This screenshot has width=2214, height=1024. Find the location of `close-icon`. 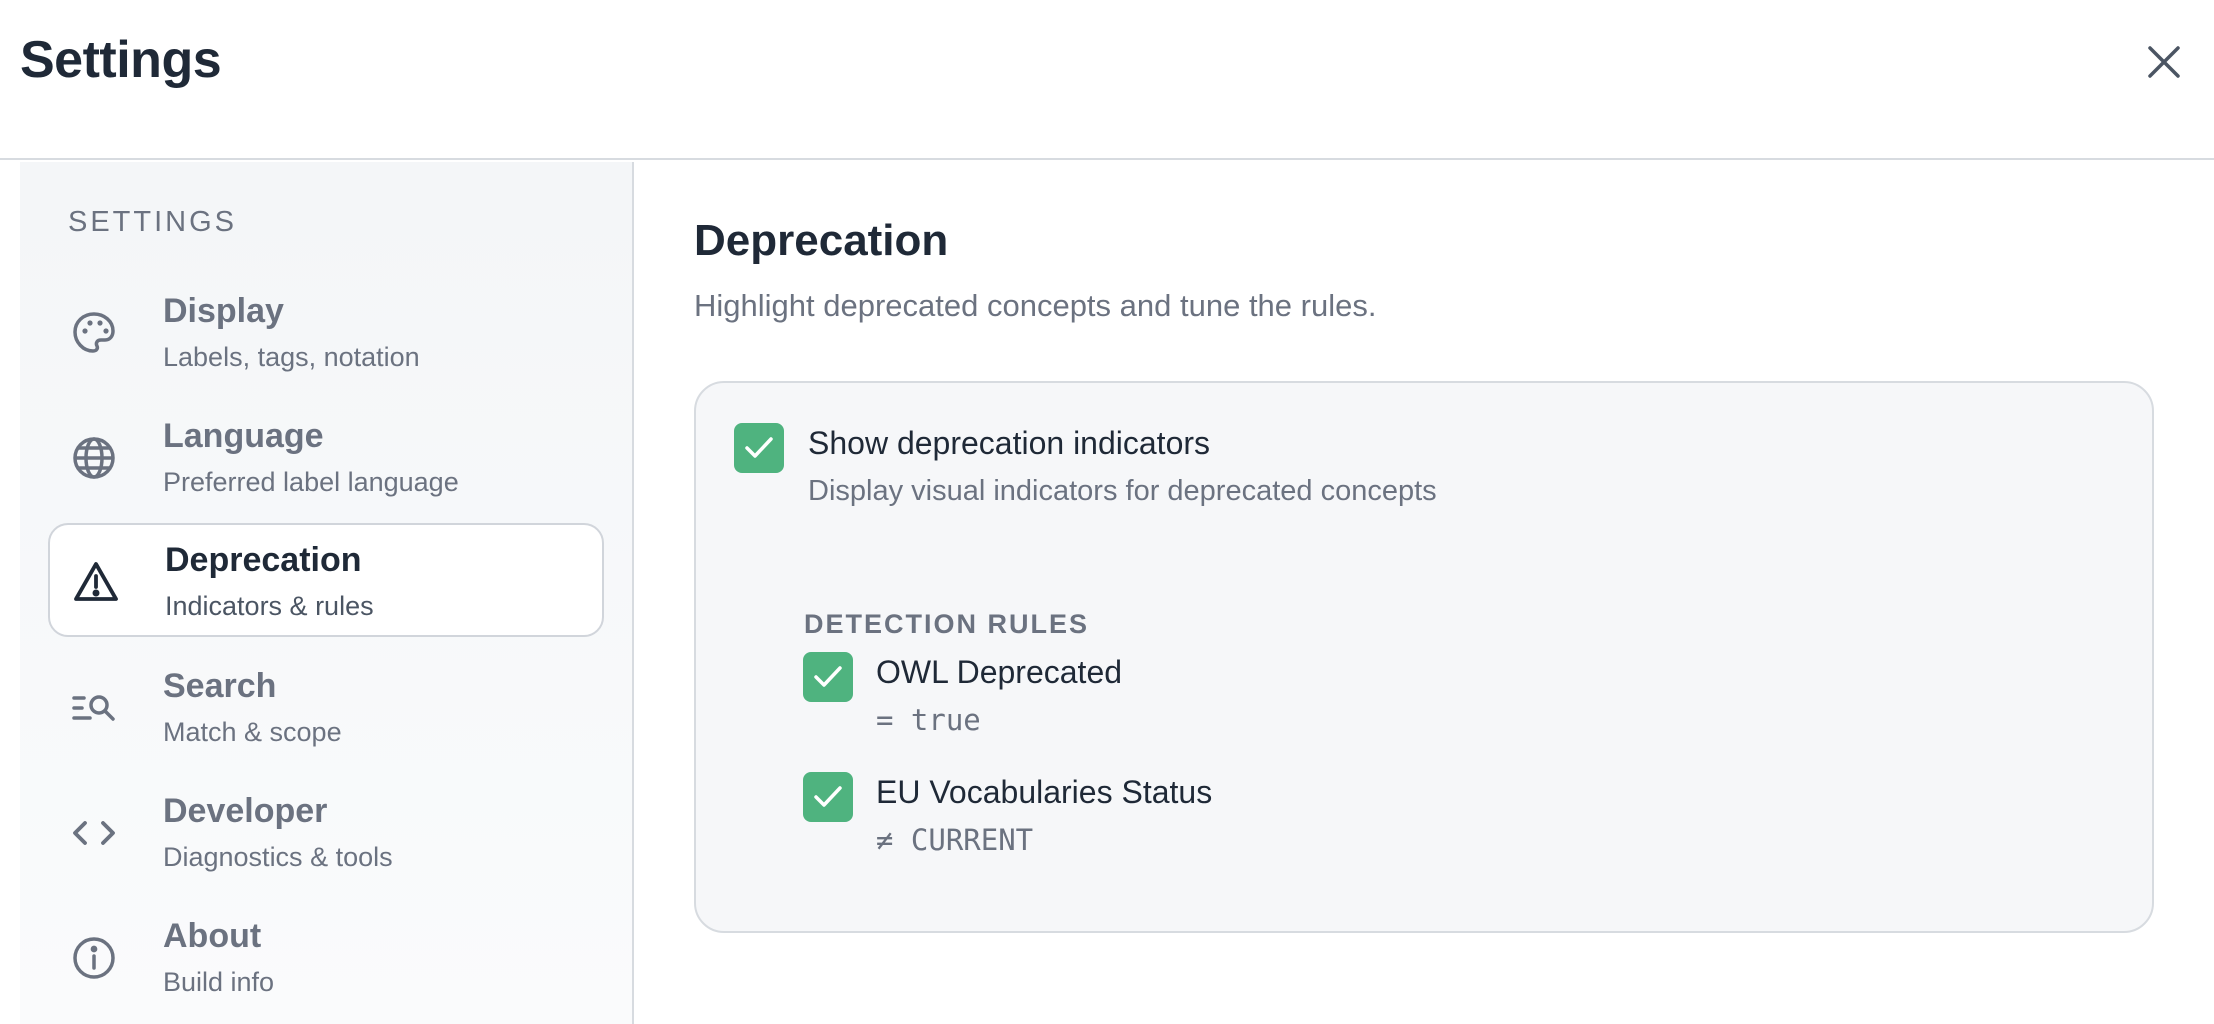

close-icon is located at coordinates (2164, 62).